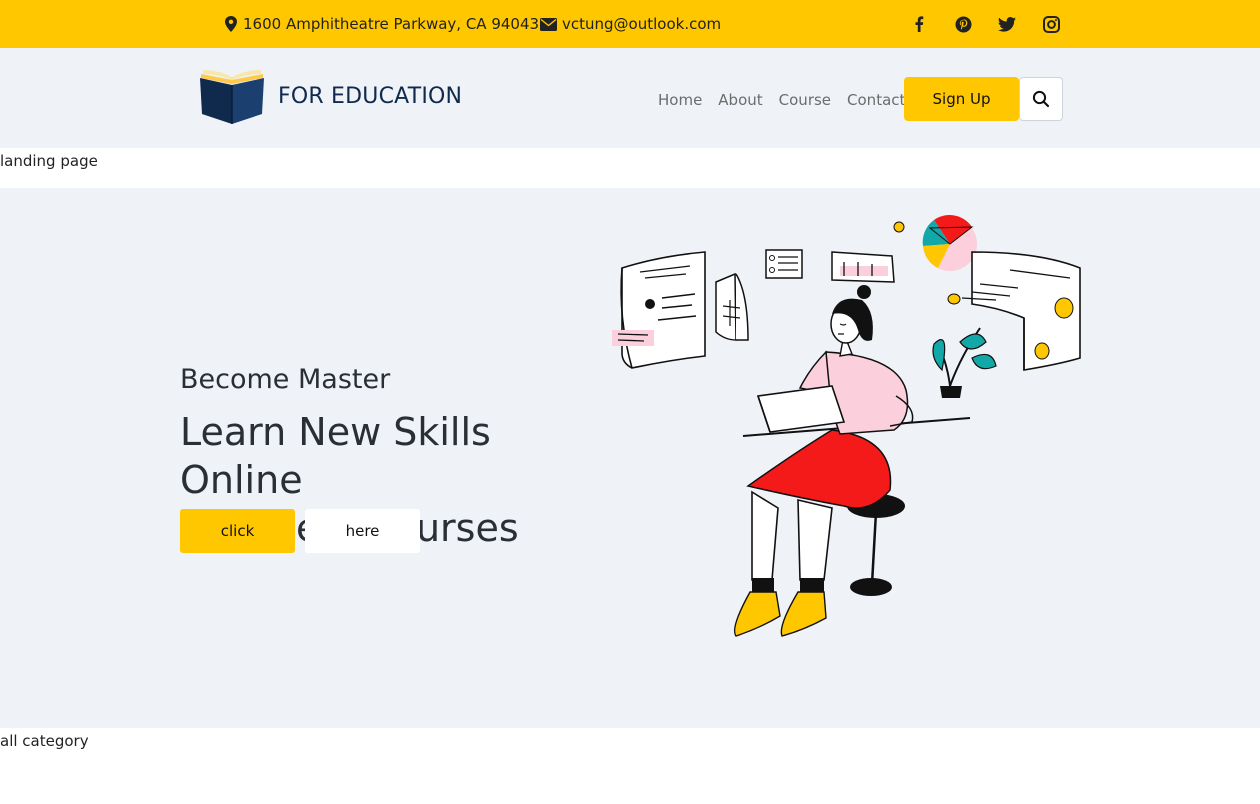 The image size is (1260, 804). I want to click on facebook-icon, so click(919, 24).